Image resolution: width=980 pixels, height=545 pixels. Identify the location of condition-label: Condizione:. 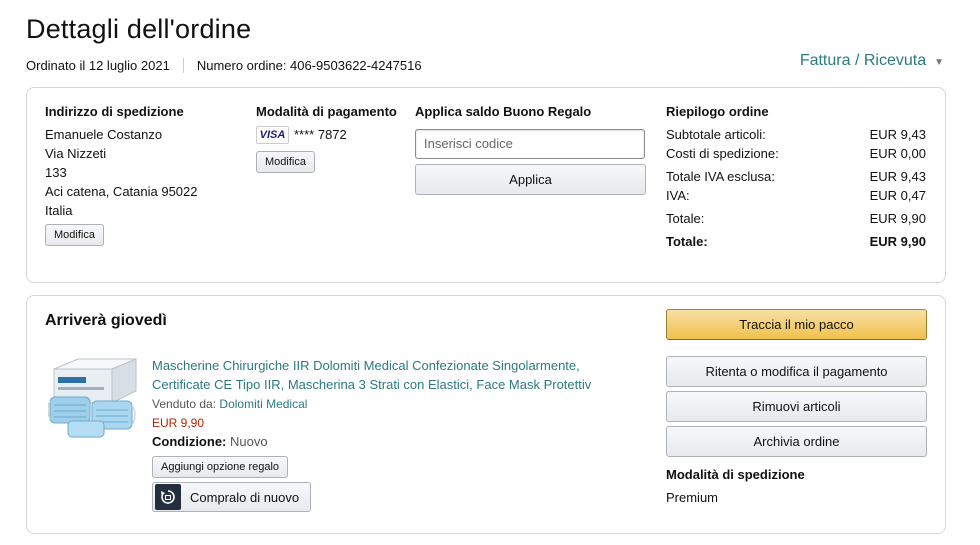
(189, 441).